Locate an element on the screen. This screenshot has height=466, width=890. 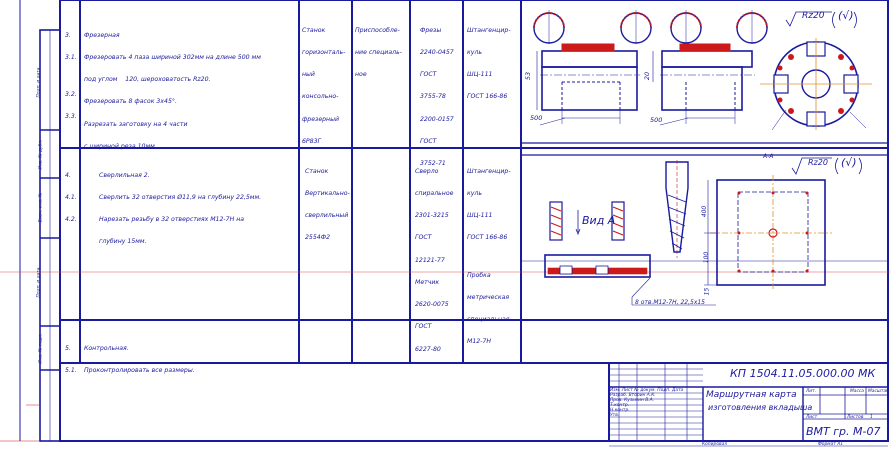
row1-measure: Штангенцир- куль ШЦ-111 ГОСТ 166-86 is located at coordinates (489, 60).